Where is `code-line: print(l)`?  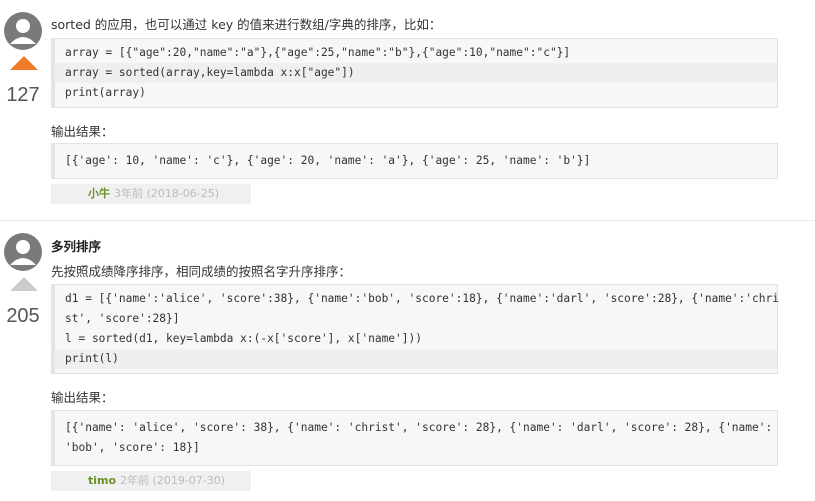 code-line: print(l) is located at coordinates (416, 359).